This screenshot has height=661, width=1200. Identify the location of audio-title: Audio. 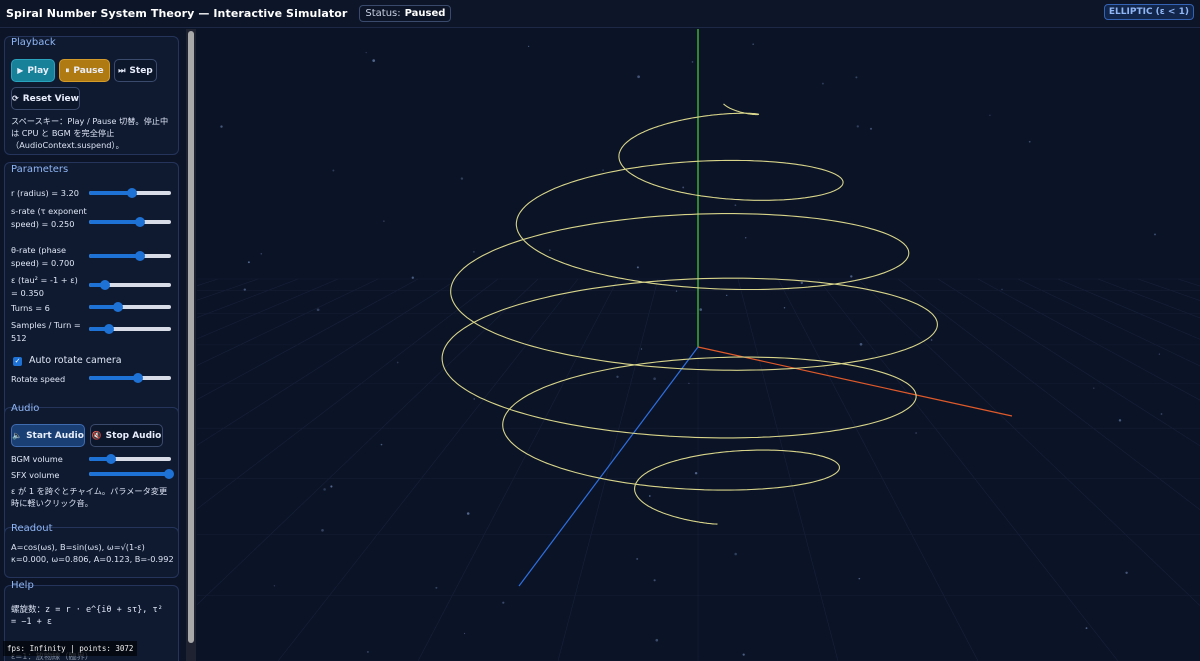
(25, 408).